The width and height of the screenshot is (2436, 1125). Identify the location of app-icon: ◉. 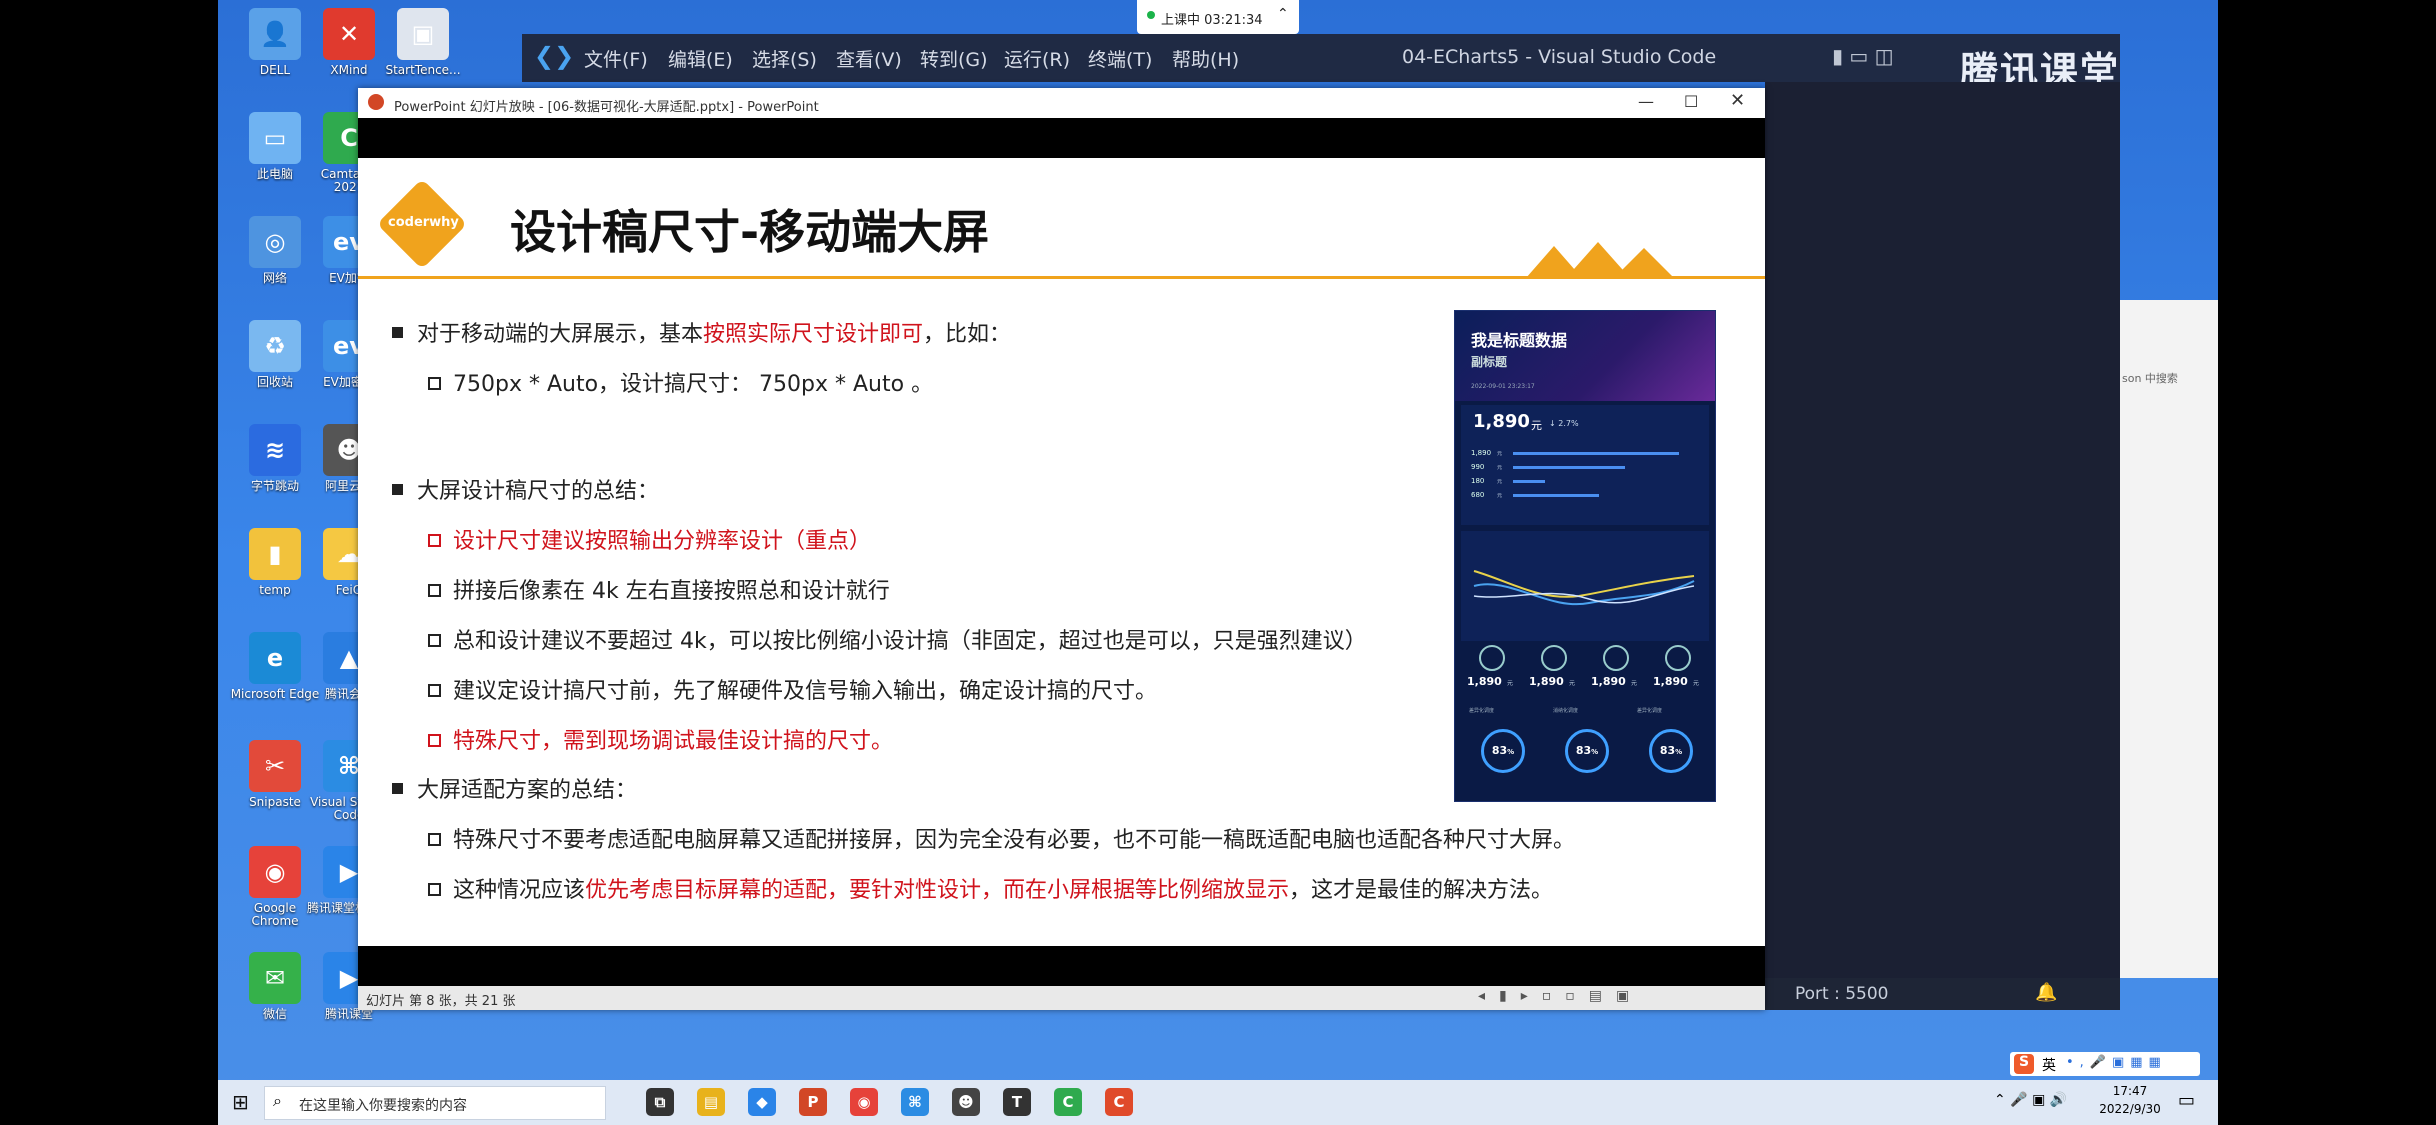
(275, 872).